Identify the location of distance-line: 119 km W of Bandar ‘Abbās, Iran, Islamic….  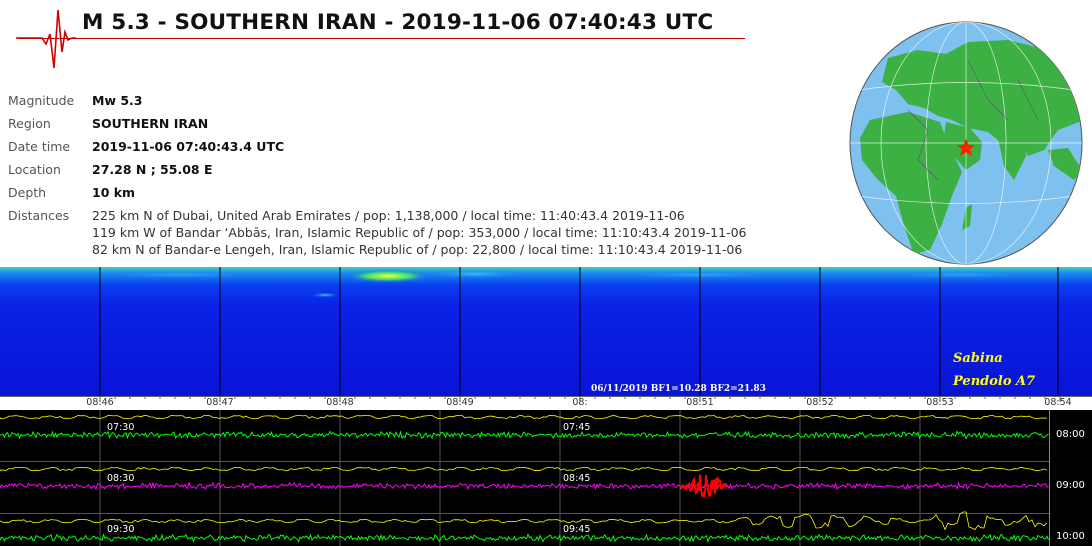
(419, 232).